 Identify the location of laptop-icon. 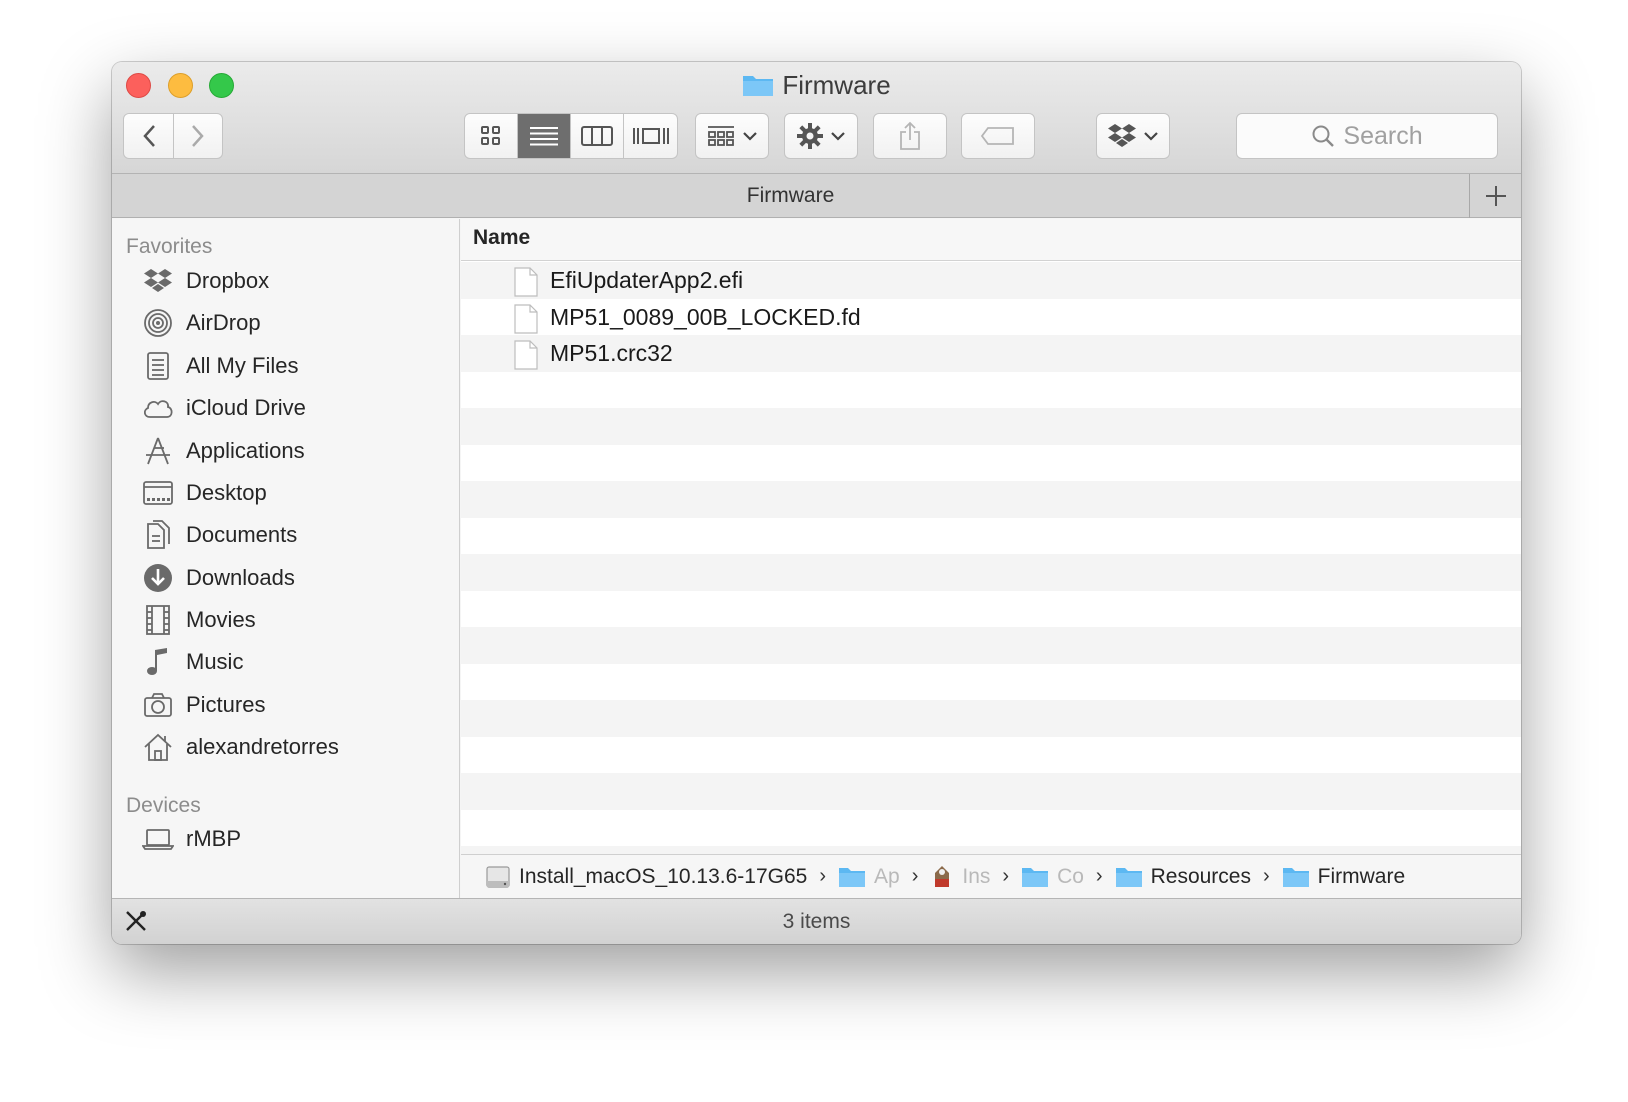
(158, 839).